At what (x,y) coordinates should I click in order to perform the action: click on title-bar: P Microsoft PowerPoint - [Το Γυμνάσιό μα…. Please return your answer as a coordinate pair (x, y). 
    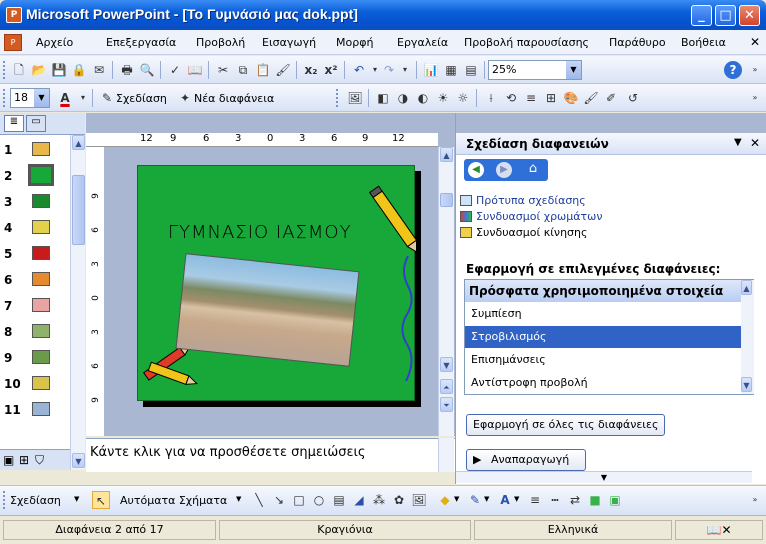
    Looking at the image, I should click on (383, 15).